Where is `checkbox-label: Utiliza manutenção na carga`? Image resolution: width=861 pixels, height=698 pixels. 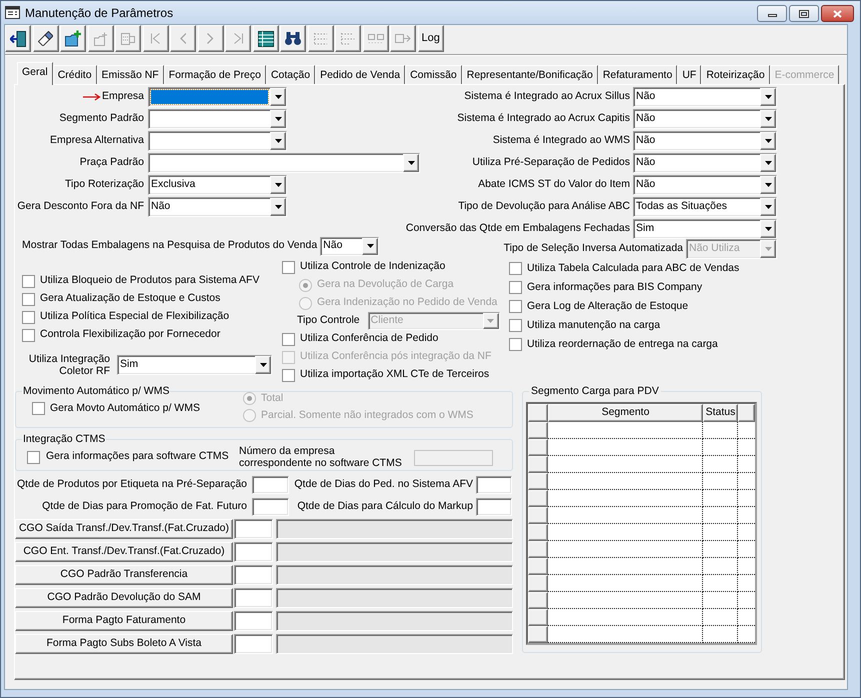
checkbox-label: Utiliza manutenção na carga is located at coordinates (593, 325).